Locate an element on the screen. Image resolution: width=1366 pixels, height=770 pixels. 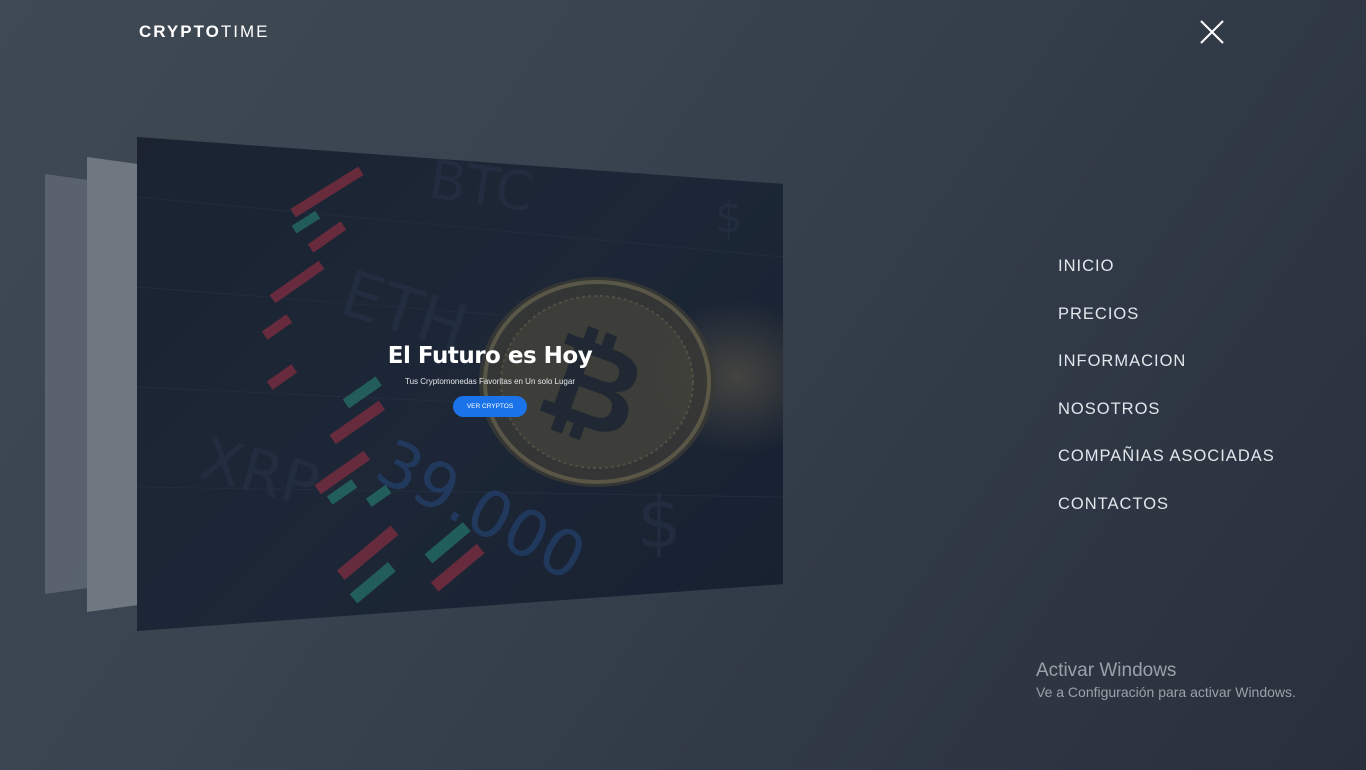
close-menu-button is located at coordinates (1212, 32).